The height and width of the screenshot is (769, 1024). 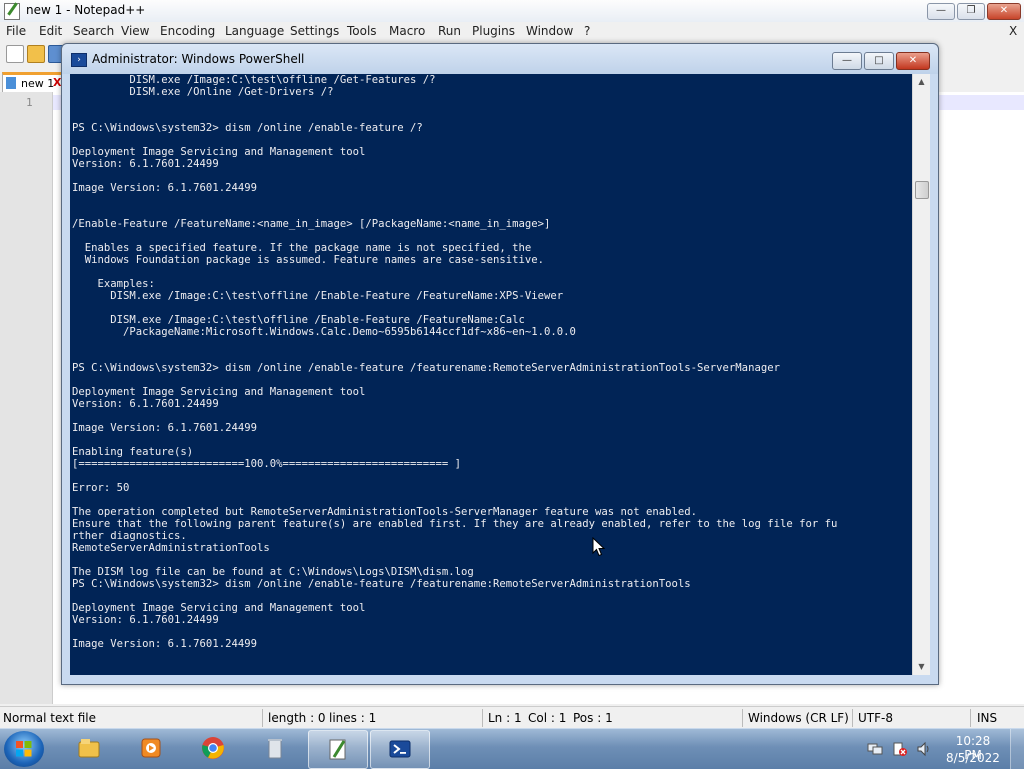 I want to click on line-number-gutter: 1, so click(x=26, y=398).